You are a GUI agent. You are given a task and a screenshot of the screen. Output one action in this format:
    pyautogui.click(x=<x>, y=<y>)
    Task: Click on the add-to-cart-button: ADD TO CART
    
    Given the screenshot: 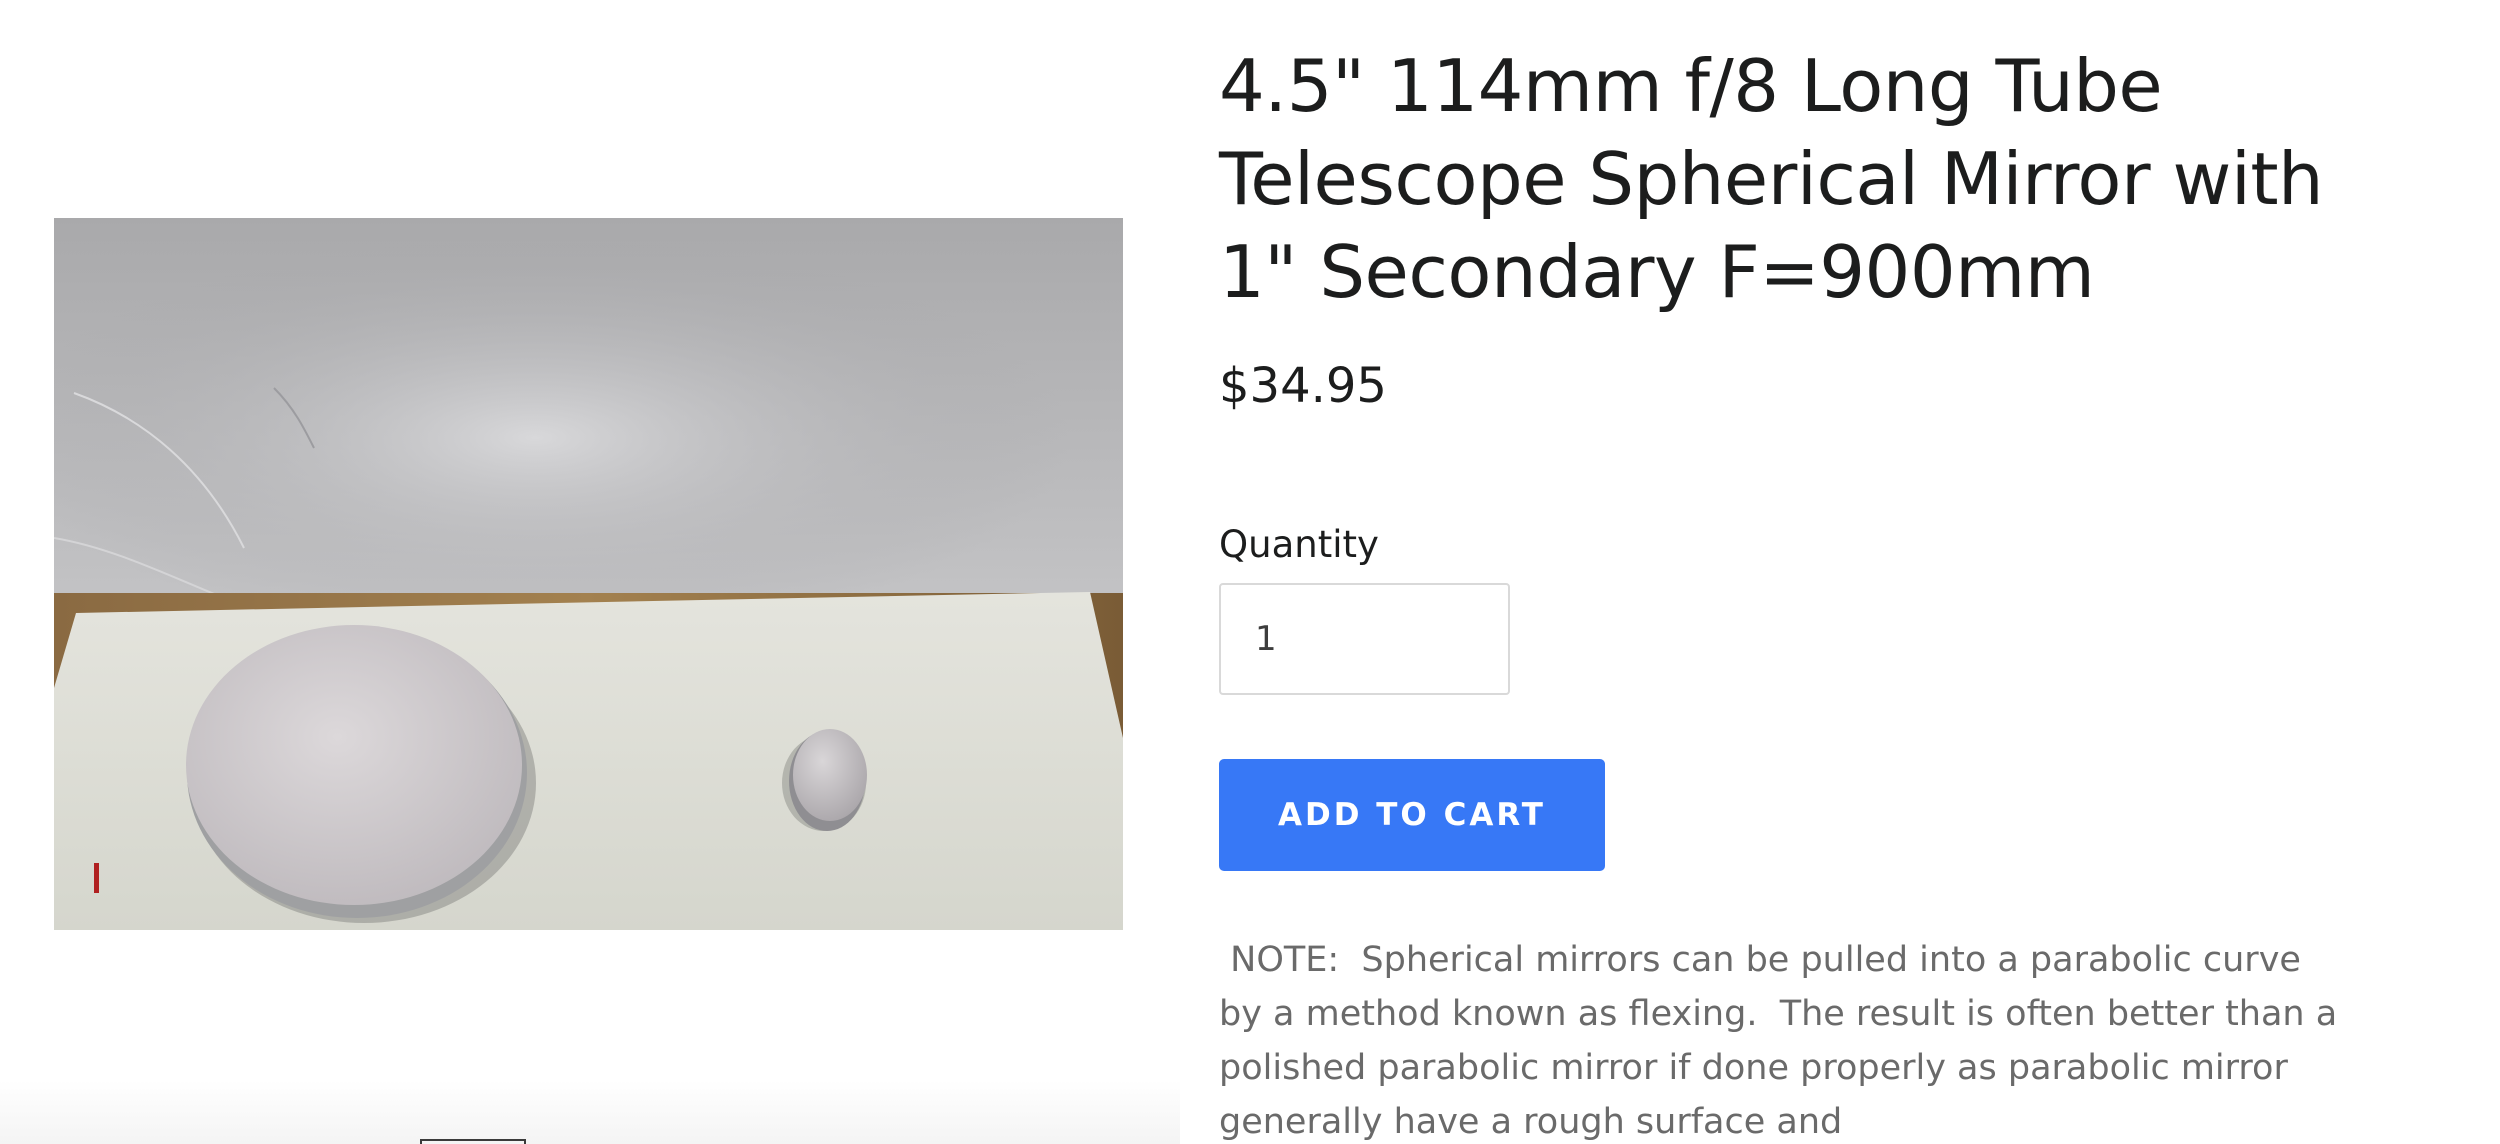 What is the action you would take?
    pyautogui.click(x=1412, y=815)
    